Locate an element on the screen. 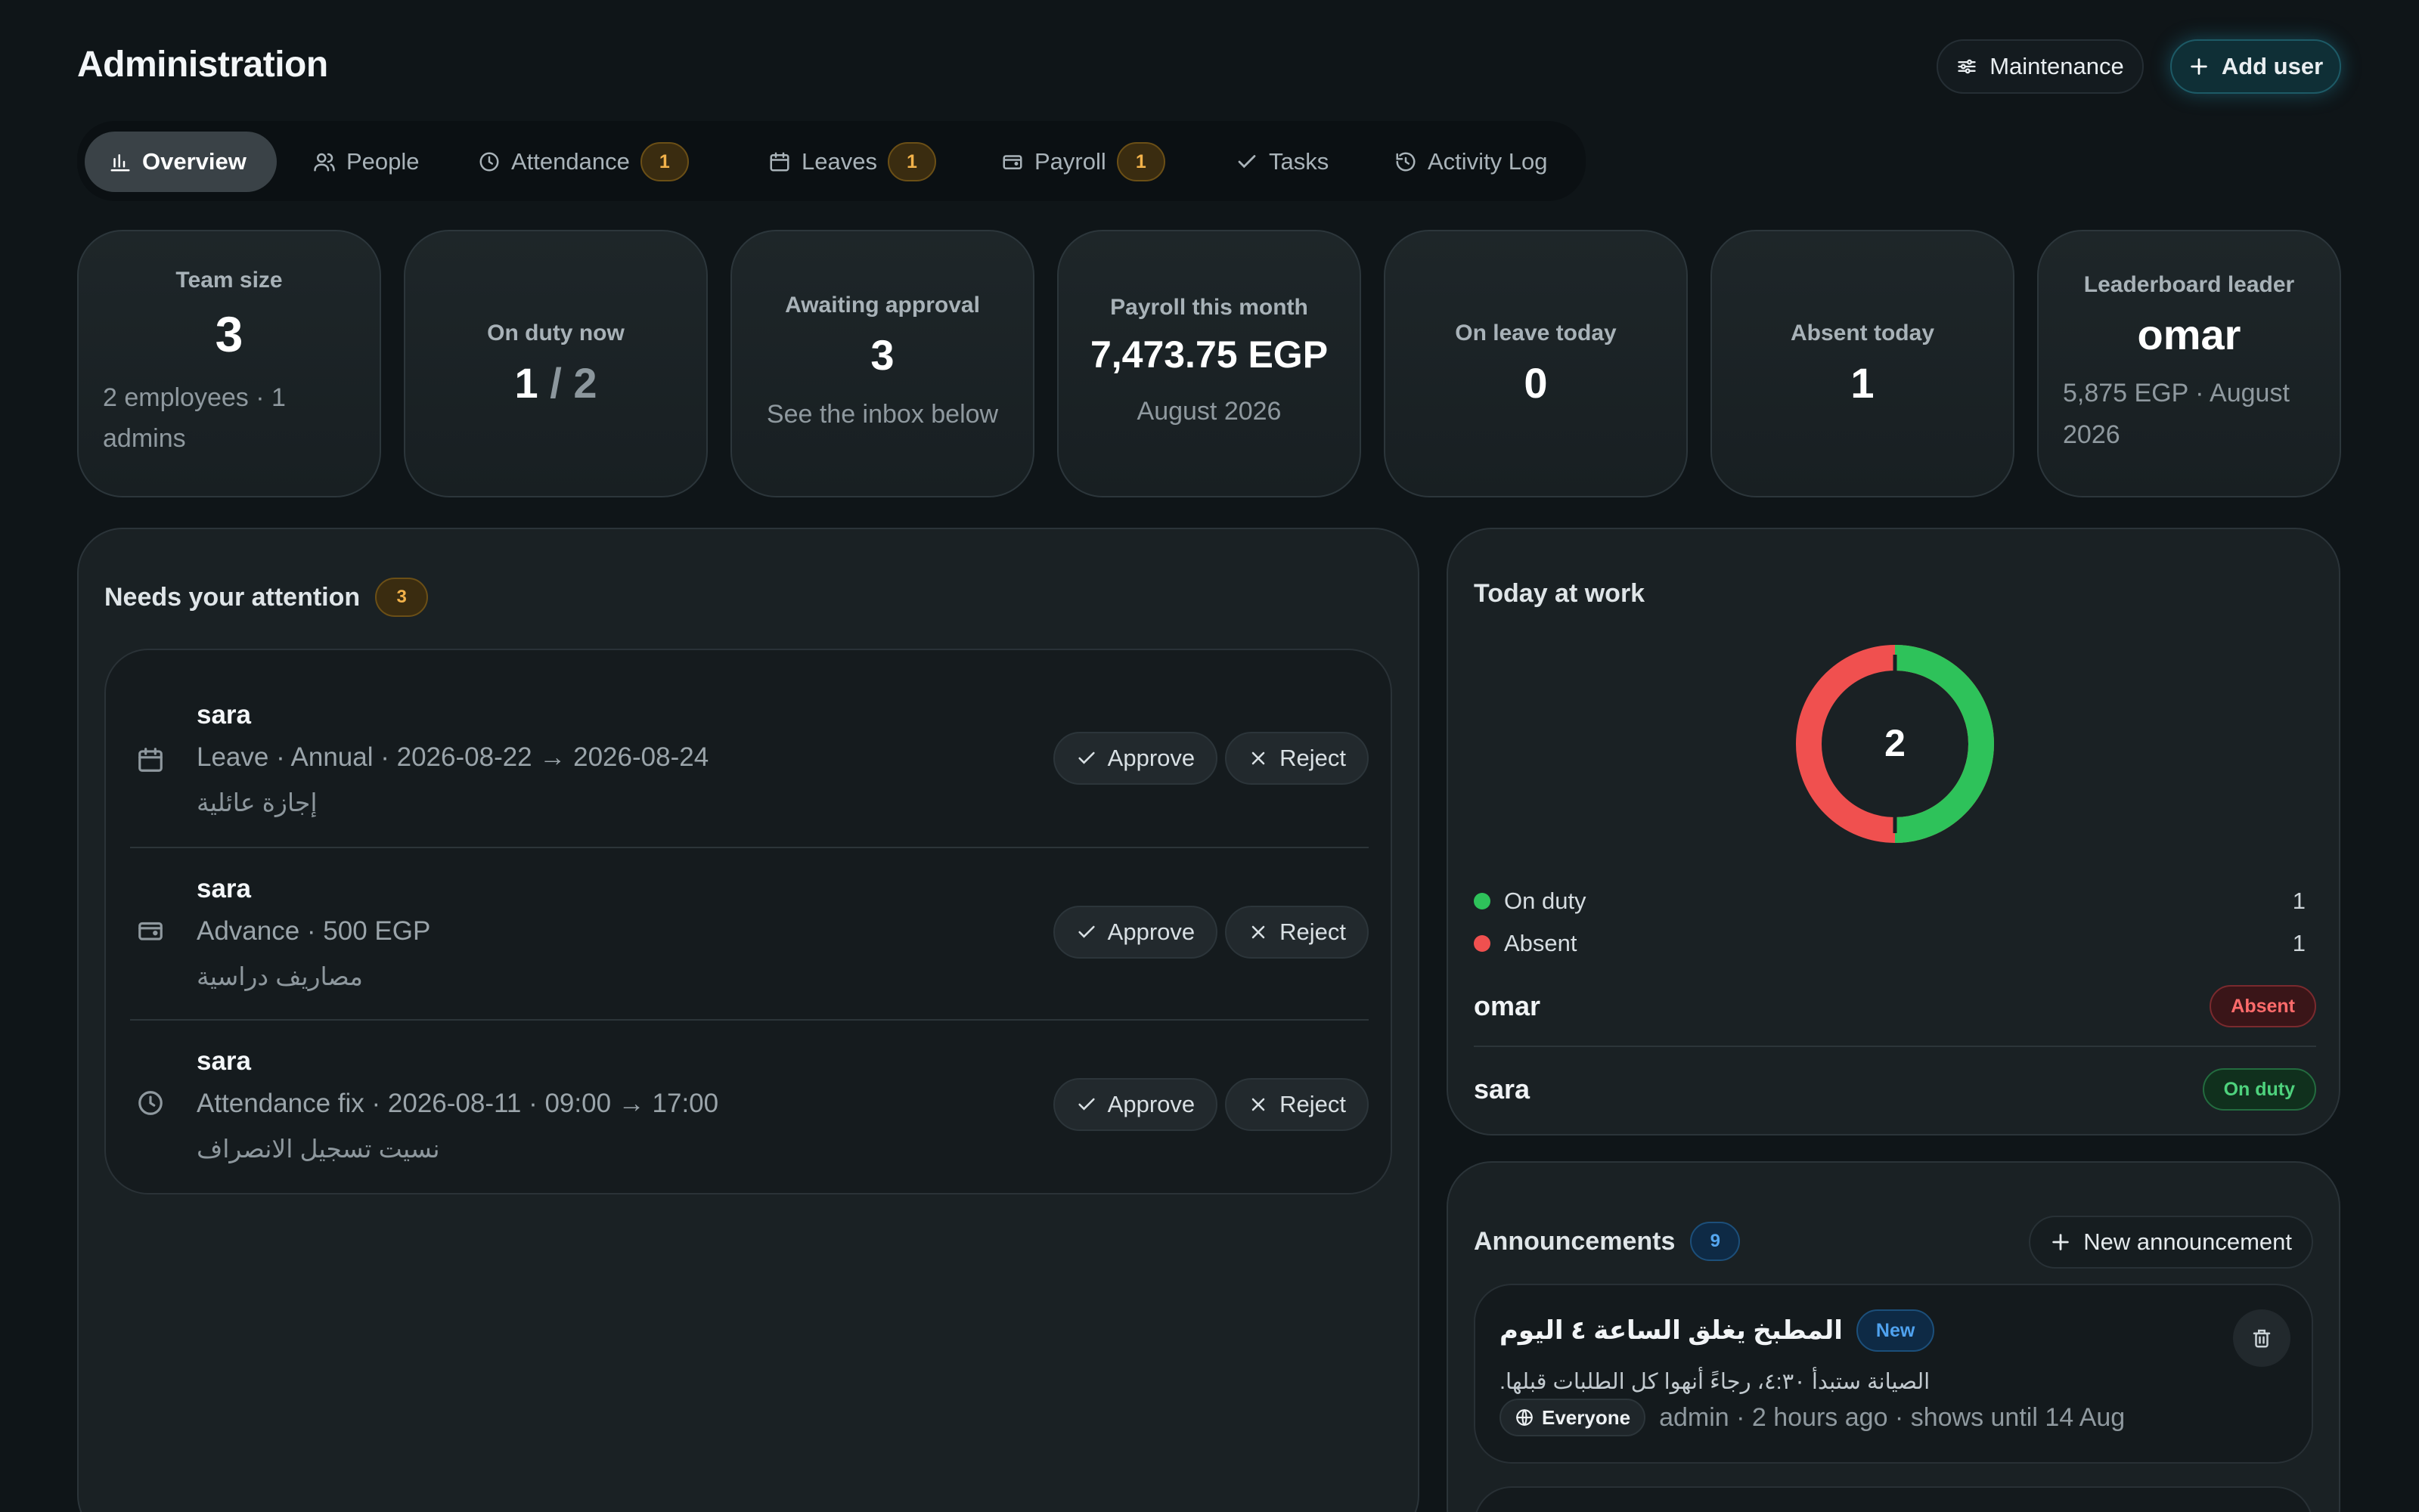 This screenshot has width=2419, height=1512. request-actions: Approve Reject is located at coordinates (1211, 1104).